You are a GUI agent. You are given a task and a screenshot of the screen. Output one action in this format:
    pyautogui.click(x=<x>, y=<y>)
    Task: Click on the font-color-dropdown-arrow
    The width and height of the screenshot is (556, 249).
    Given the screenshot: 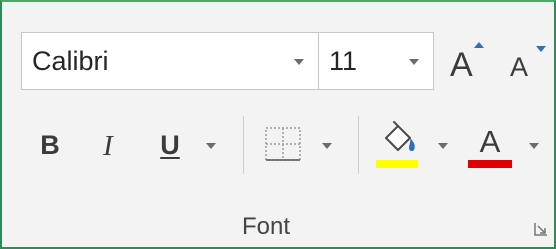 What is the action you would take?
    pyautogui.click(x=534, y=146)
    